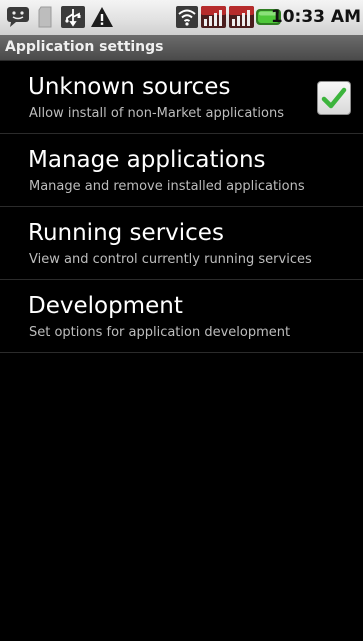 This screenshot has height=641, width=363. I want to click on wifi-icon, so click(187, 17).